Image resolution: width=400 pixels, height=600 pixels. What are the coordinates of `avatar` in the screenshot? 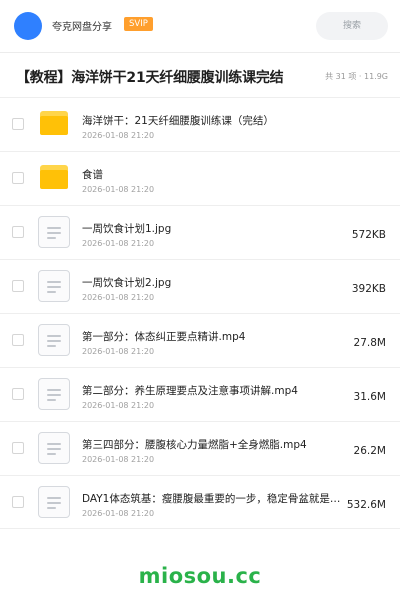 It's located at (28, 26).